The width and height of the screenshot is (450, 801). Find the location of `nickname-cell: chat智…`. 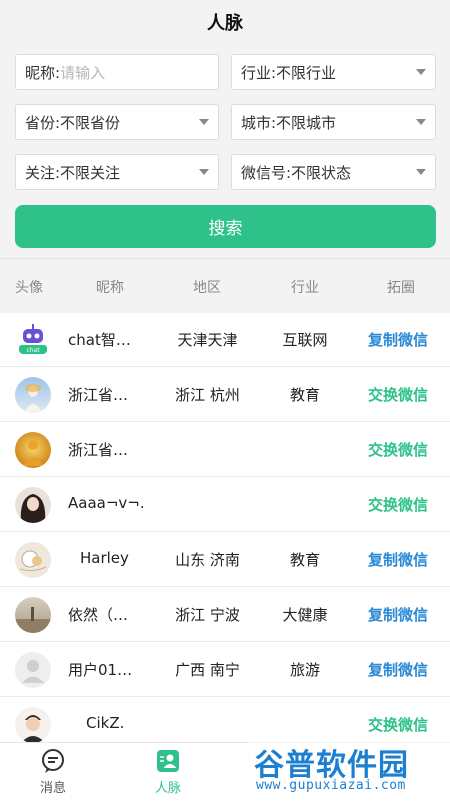

nickname-cell: chat智… is located at coordinates (99, 340).